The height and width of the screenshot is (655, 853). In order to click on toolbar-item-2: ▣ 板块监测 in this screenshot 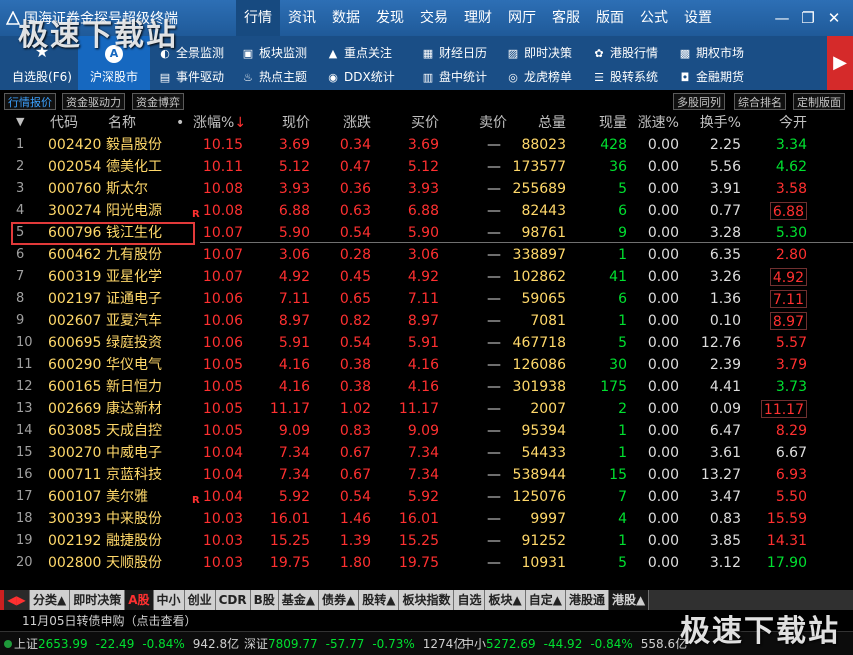, I will do `click(274, 53)`.